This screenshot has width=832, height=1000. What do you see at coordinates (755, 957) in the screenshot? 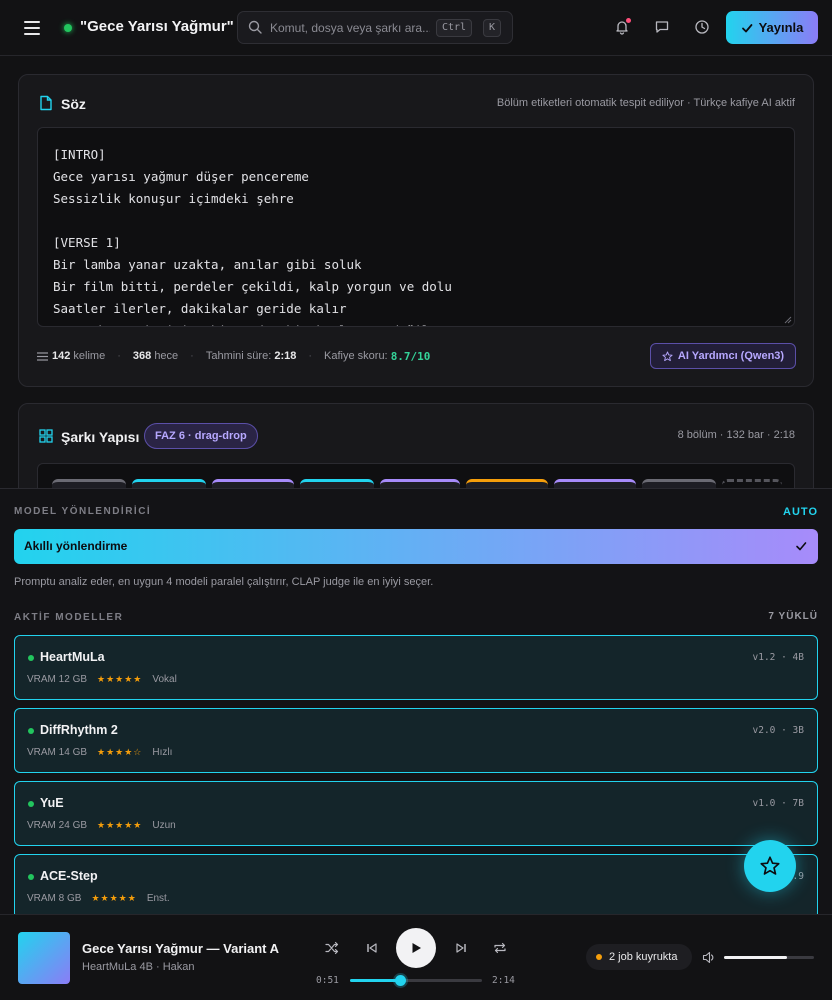
I see `volume-fill` at bounding box center [755, 957].